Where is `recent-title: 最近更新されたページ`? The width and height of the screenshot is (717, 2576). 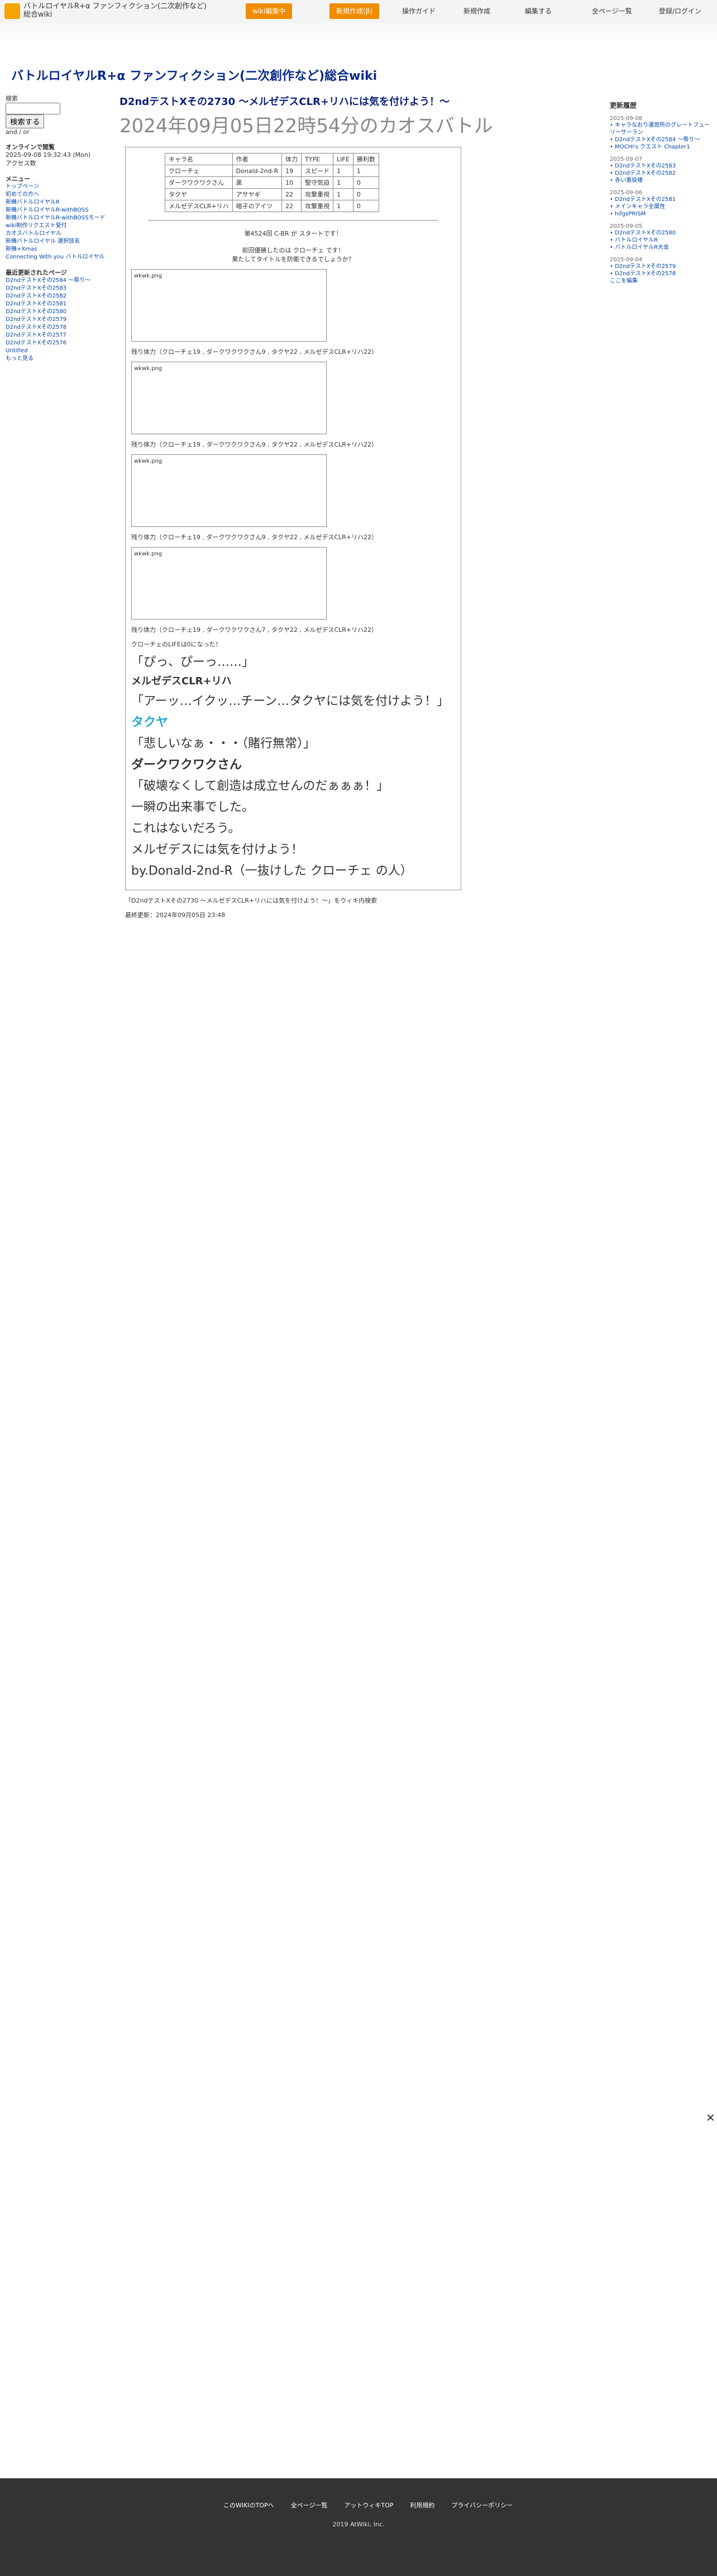
recent-title: 最近更新されたページ is located at coordinates (37, 272).